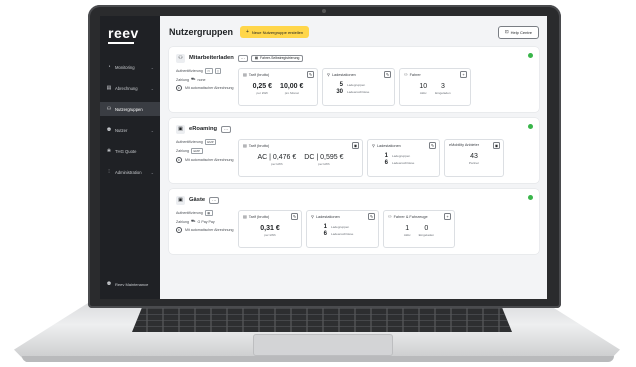 The height and width of the screenshot is (367, 636). What do you see at coordinates (126, 151) in the screenshot?
I see `sidebar-item-label: THG Quote` at bounding box center [126, 151].